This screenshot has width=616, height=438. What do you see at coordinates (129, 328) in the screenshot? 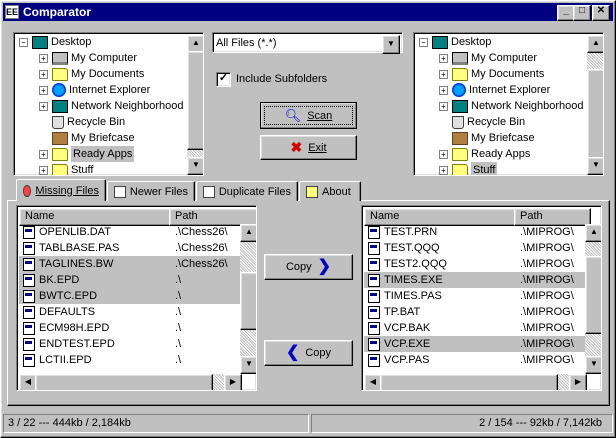
I see `list-item: ECM98H.EPD .\` at bounding box center [129, 328].